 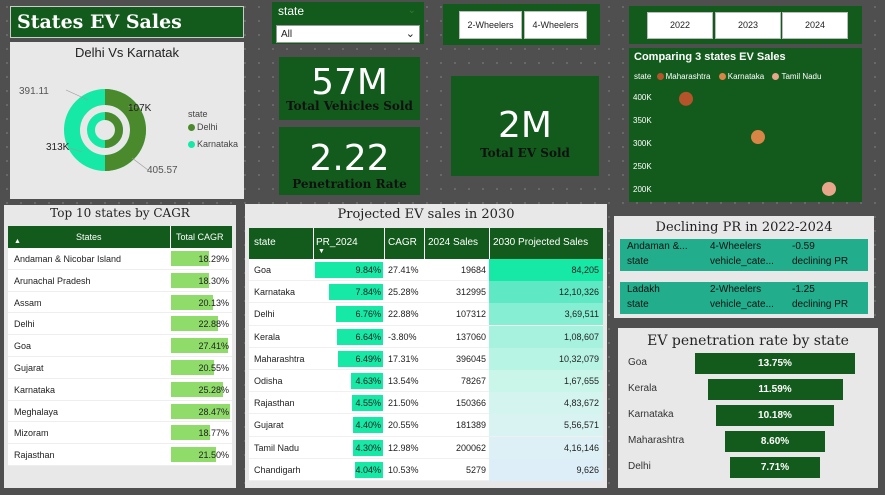 What do you see at coordinates (267, 336) in the screenshot?
I see `cell-state: Kerala` at bounding box center [267, 336].